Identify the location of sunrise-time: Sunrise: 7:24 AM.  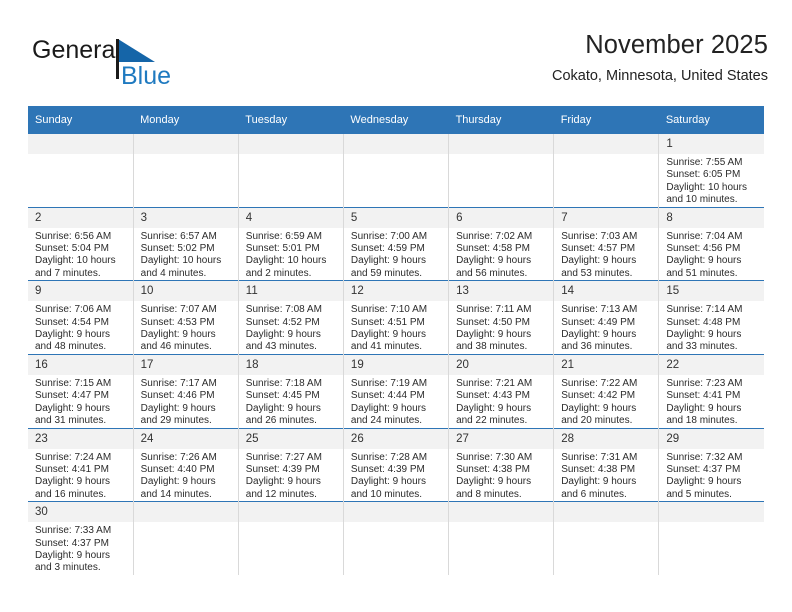
(73, 457).